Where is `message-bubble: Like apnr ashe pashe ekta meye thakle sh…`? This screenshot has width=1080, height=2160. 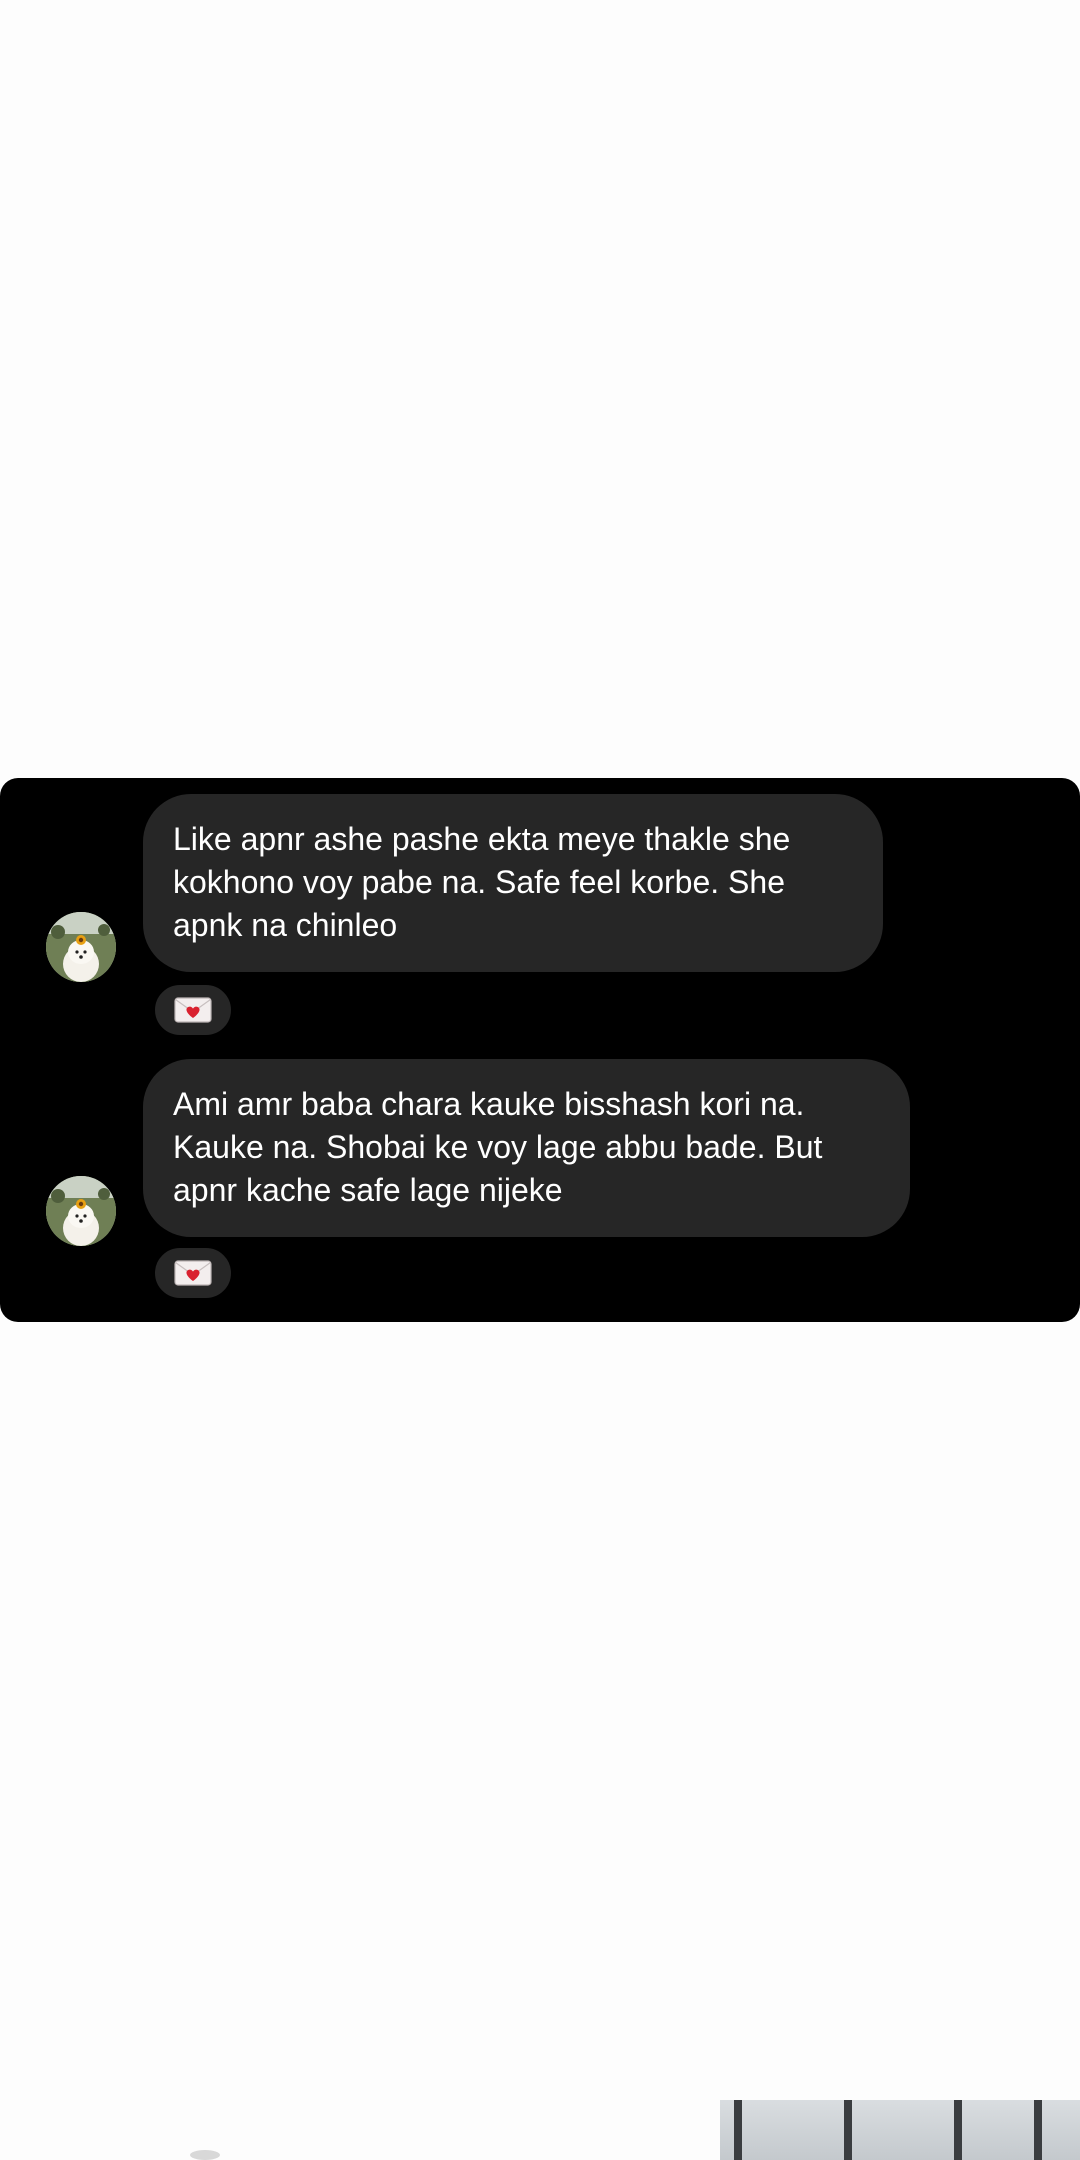 message-bubble: Like apnr ashe pashe ekta meye thakle sh… is located at coordinates (513, 883).